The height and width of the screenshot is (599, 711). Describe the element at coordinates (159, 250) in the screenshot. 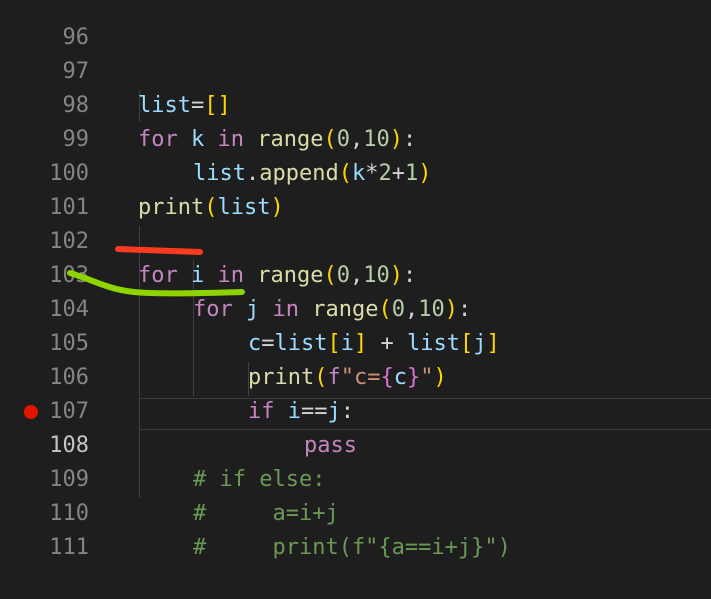

I see `red-annotation-stroke` at that location.